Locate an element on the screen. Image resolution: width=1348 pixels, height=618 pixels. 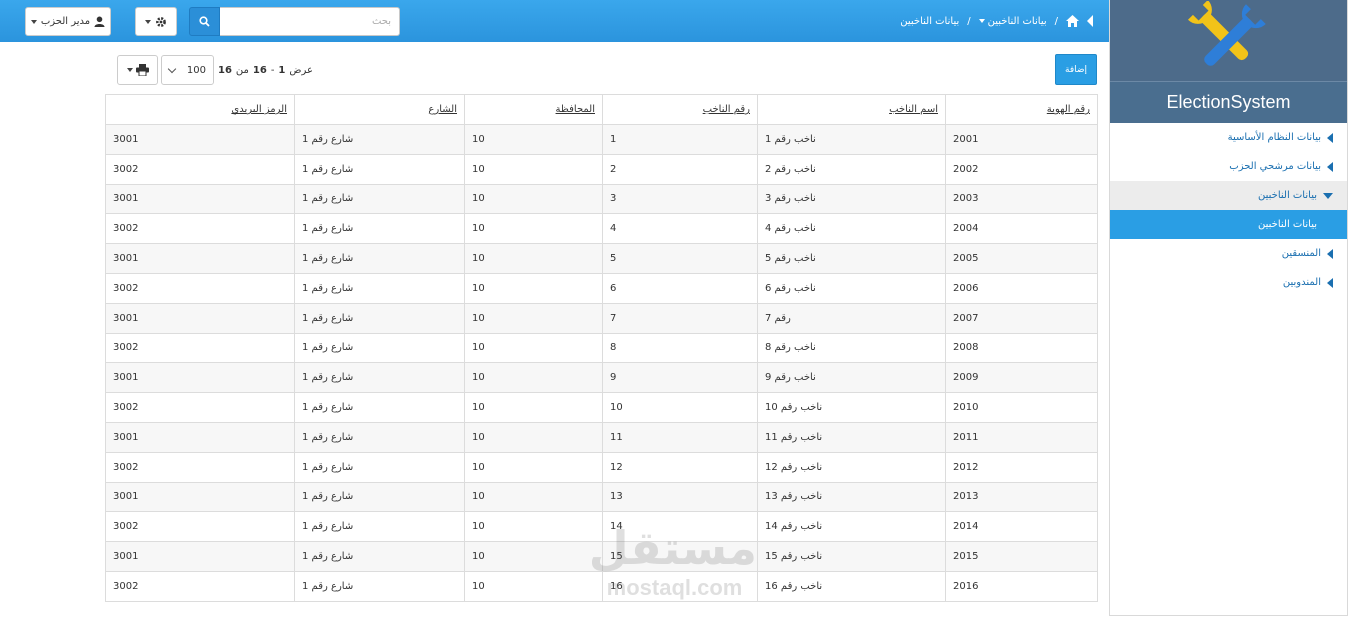
sidebar-subitem-voters-data: بيانات الناخبين is located at coordinates (1228, 224).